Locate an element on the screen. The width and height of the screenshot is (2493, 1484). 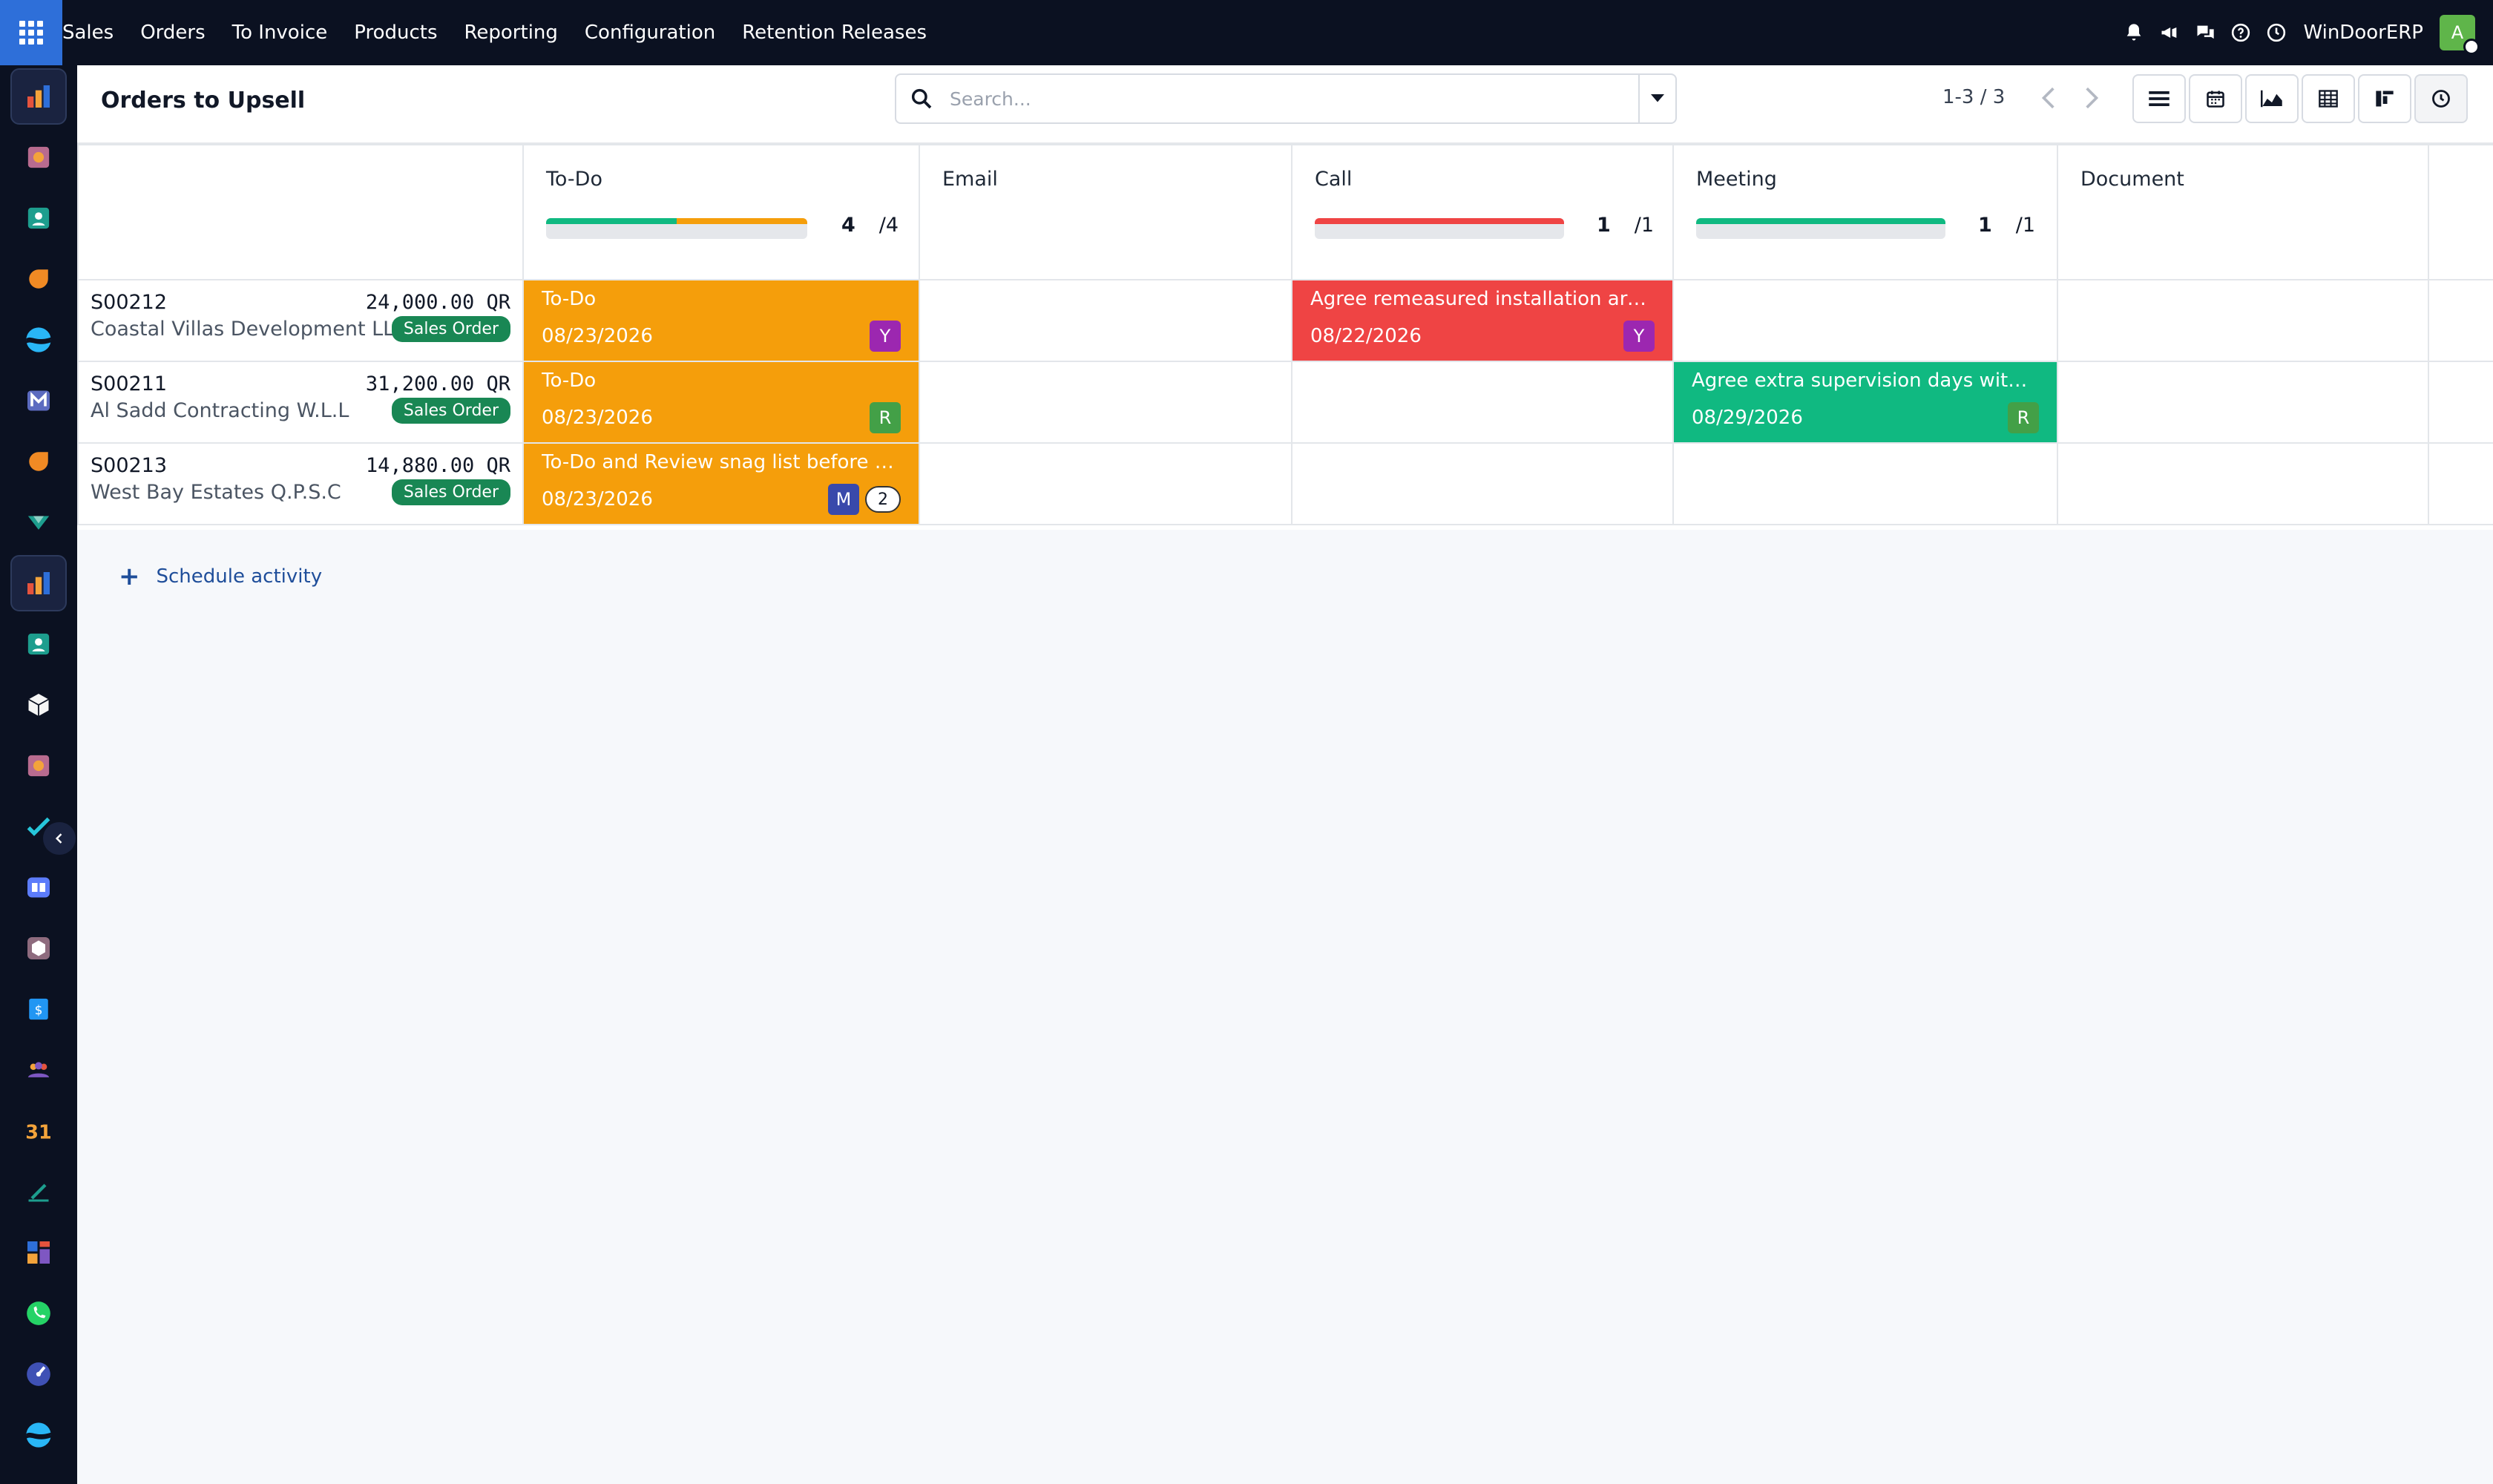
kanban-view-button is located at coordinates (2384, 98).